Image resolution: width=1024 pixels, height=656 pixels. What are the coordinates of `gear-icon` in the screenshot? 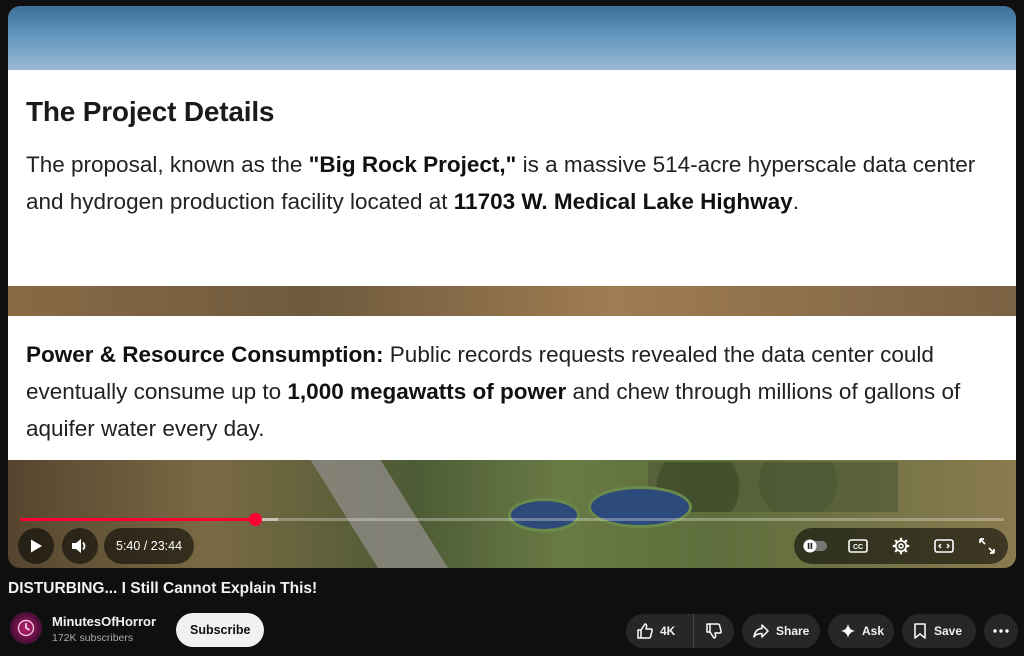 It's located at (901, 546).